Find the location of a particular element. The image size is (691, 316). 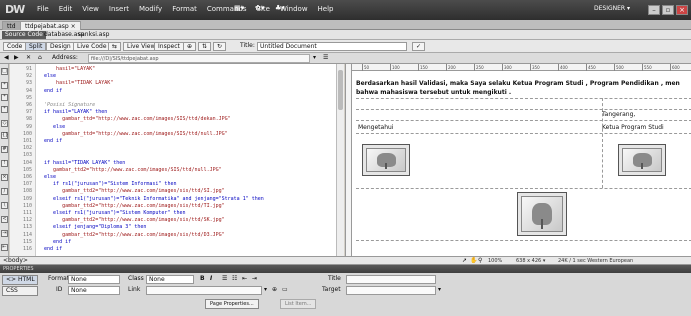

preview-icon: ⊕ is located at coordinates (190, 46).